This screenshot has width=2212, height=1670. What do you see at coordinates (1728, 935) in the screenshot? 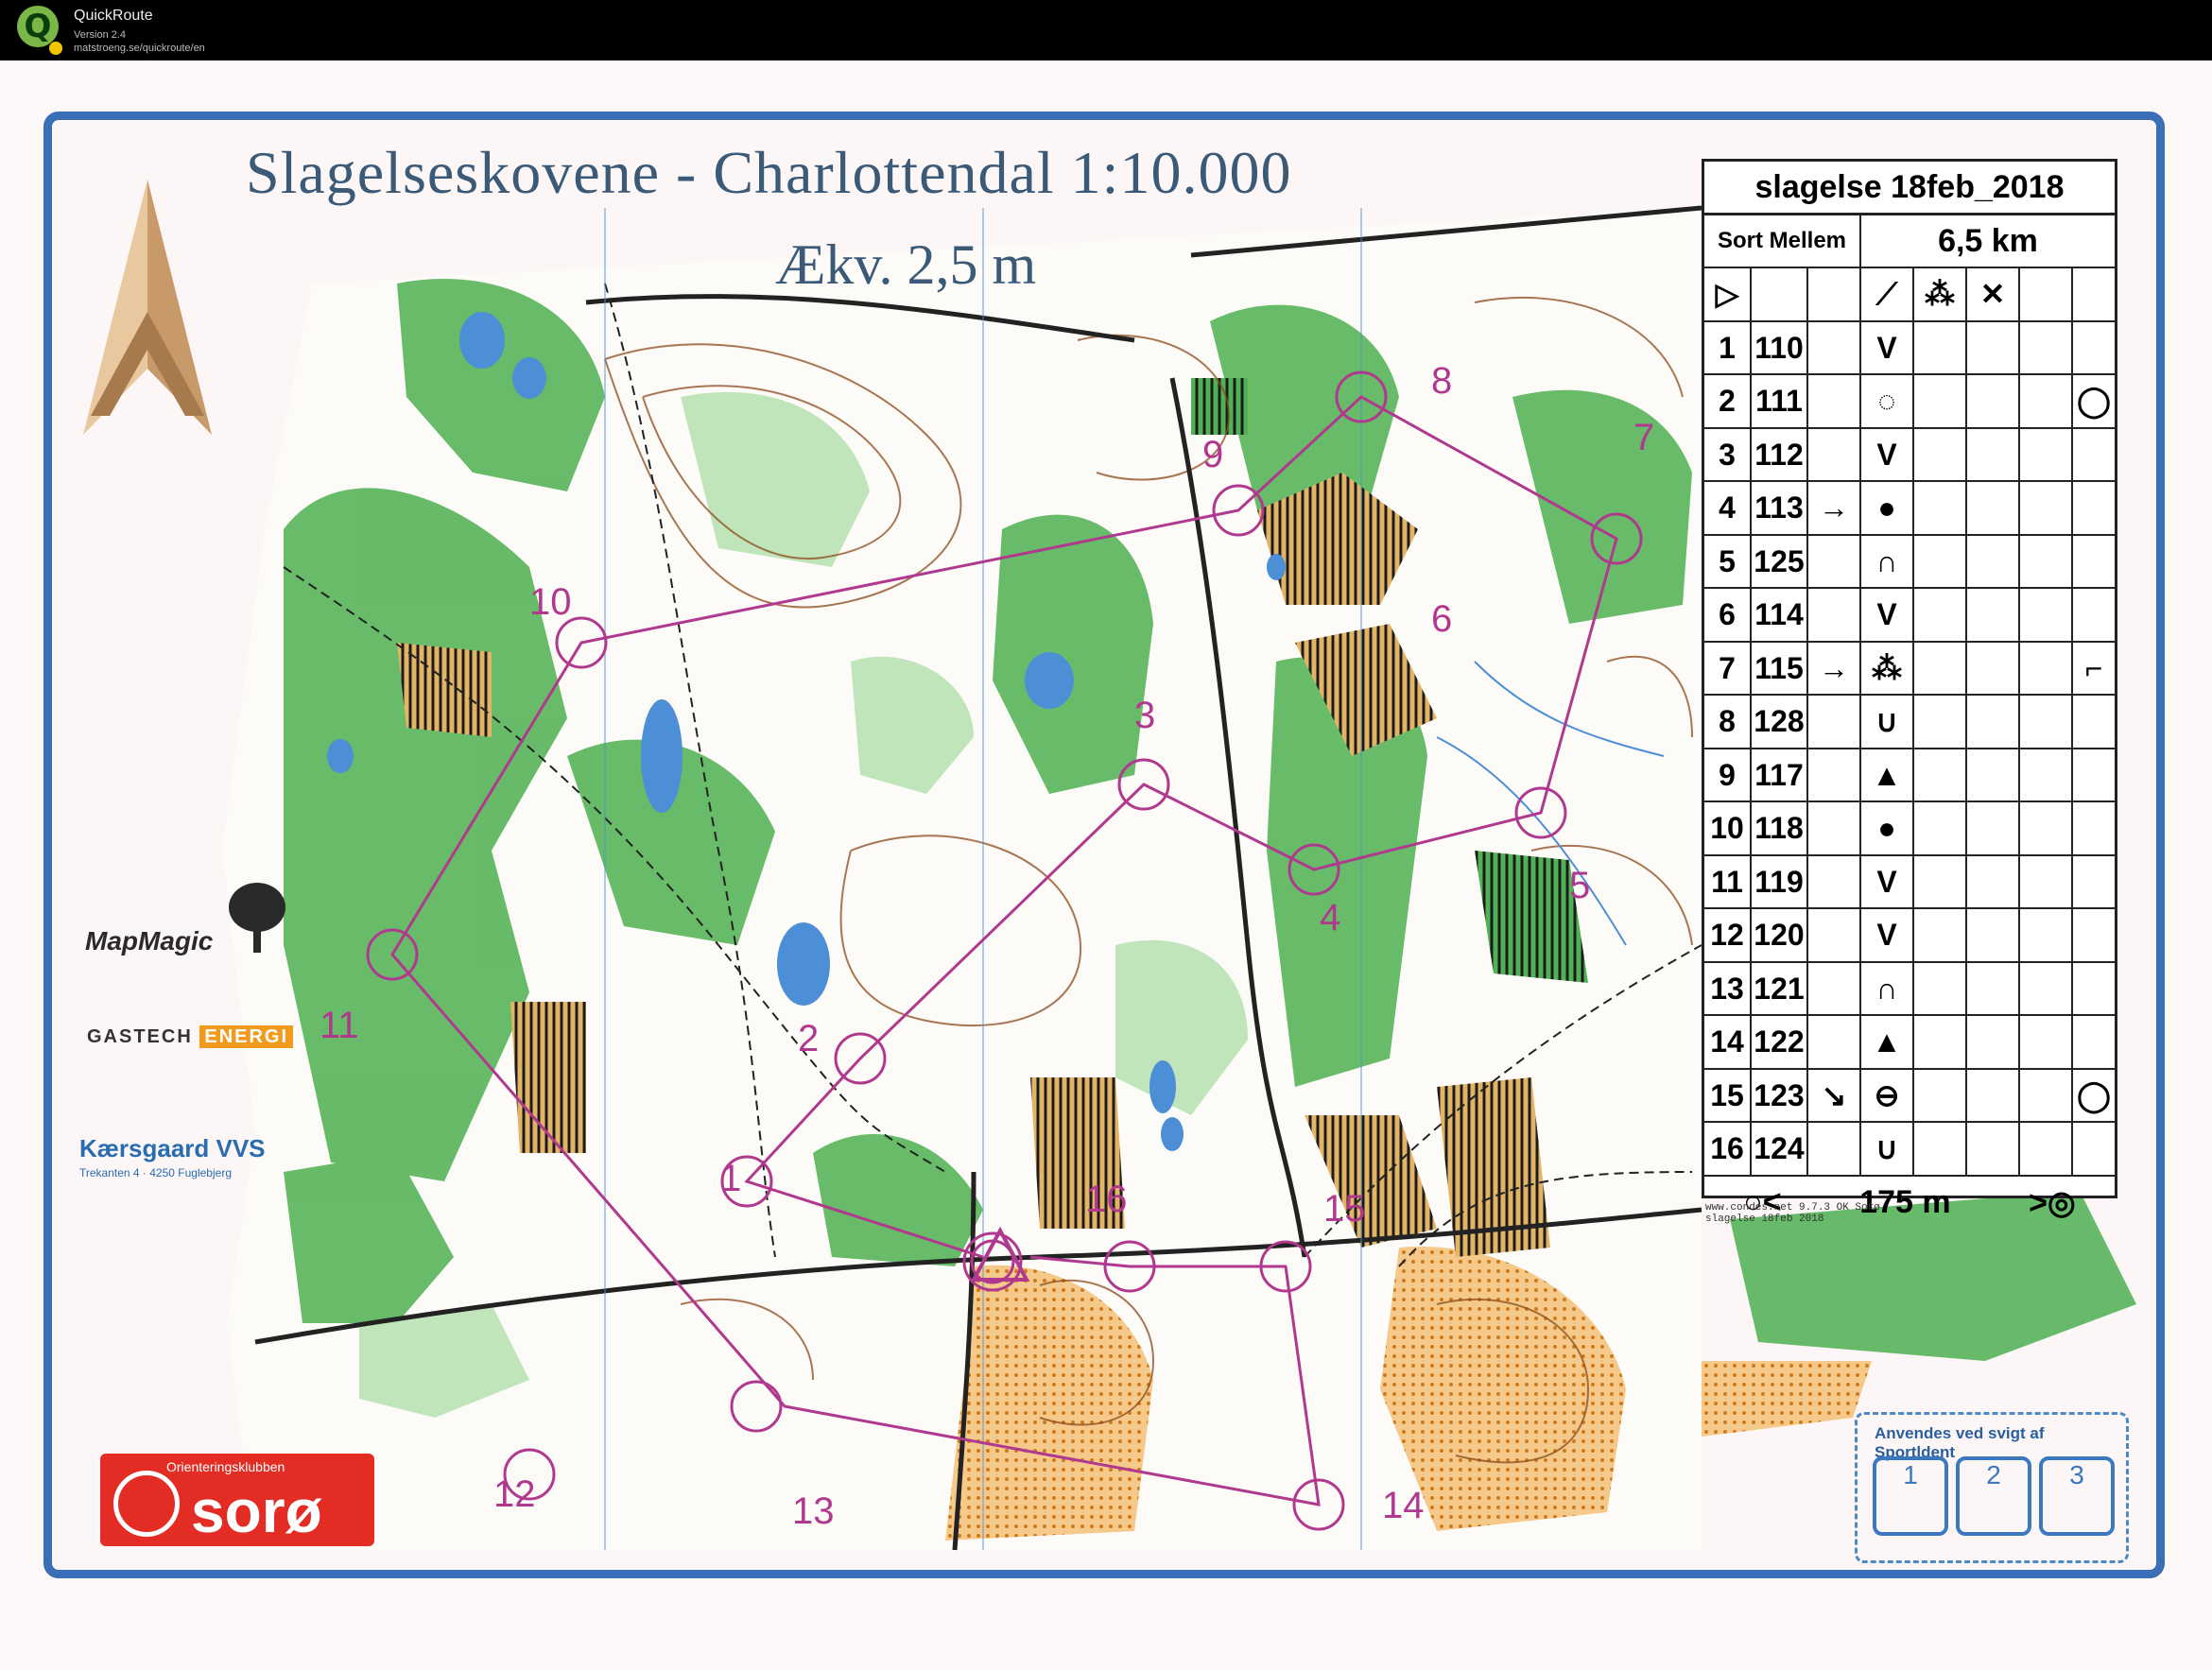
I see `control-number-cell: 12` at bounding box center [1728, 935].